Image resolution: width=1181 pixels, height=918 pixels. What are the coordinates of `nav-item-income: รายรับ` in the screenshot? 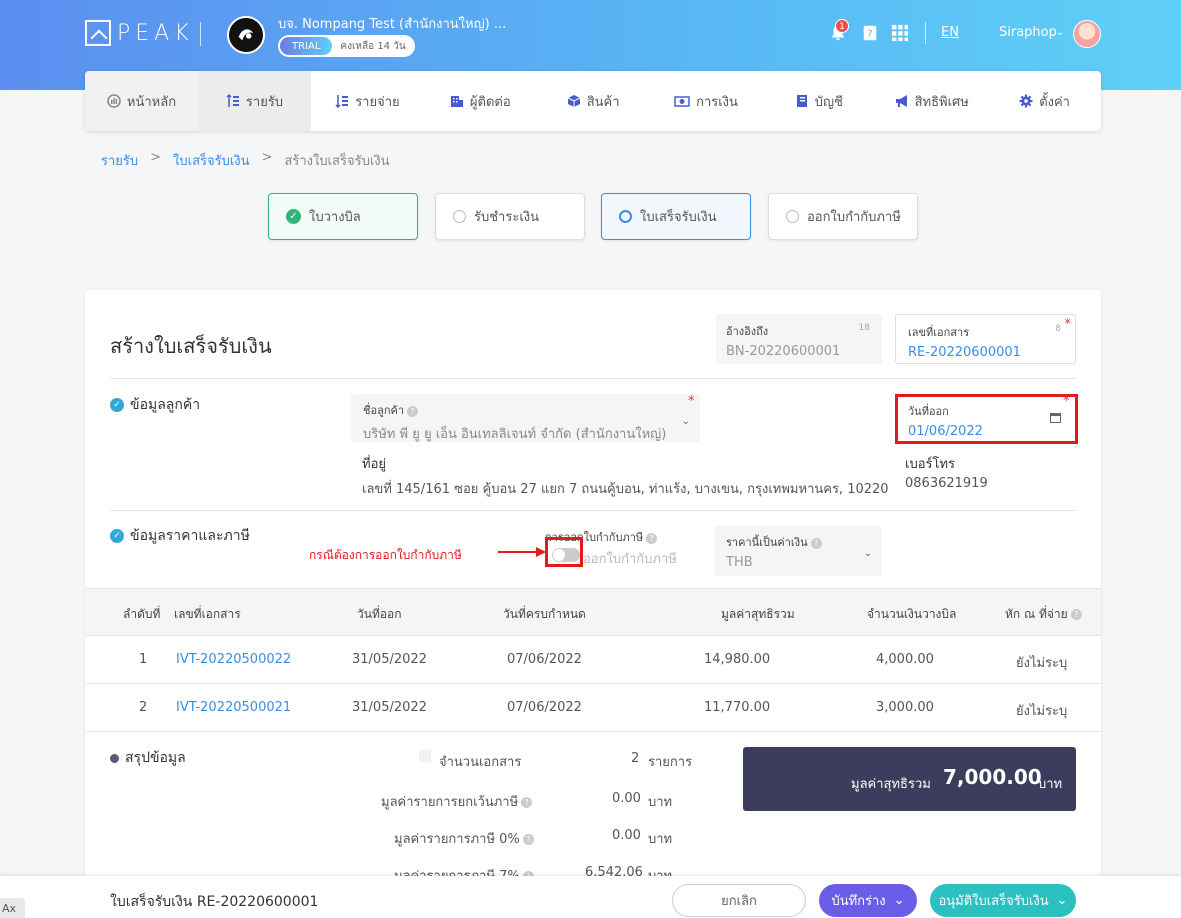 It's located at (254, 101).